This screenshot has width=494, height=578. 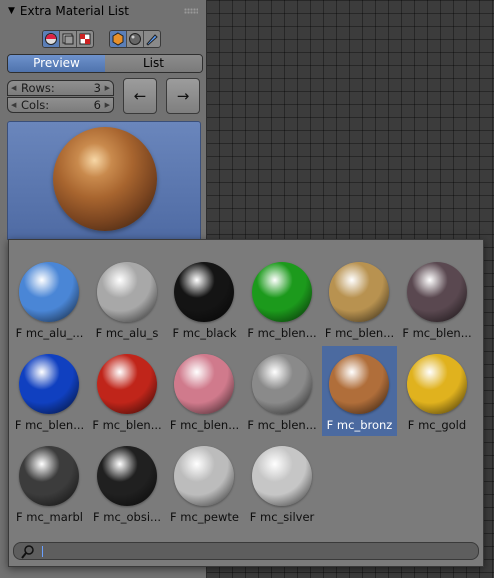 What do you see at coordinates (152, 39) in the screenshot?
I see `brush-icon` at bounding box center [152, 39].